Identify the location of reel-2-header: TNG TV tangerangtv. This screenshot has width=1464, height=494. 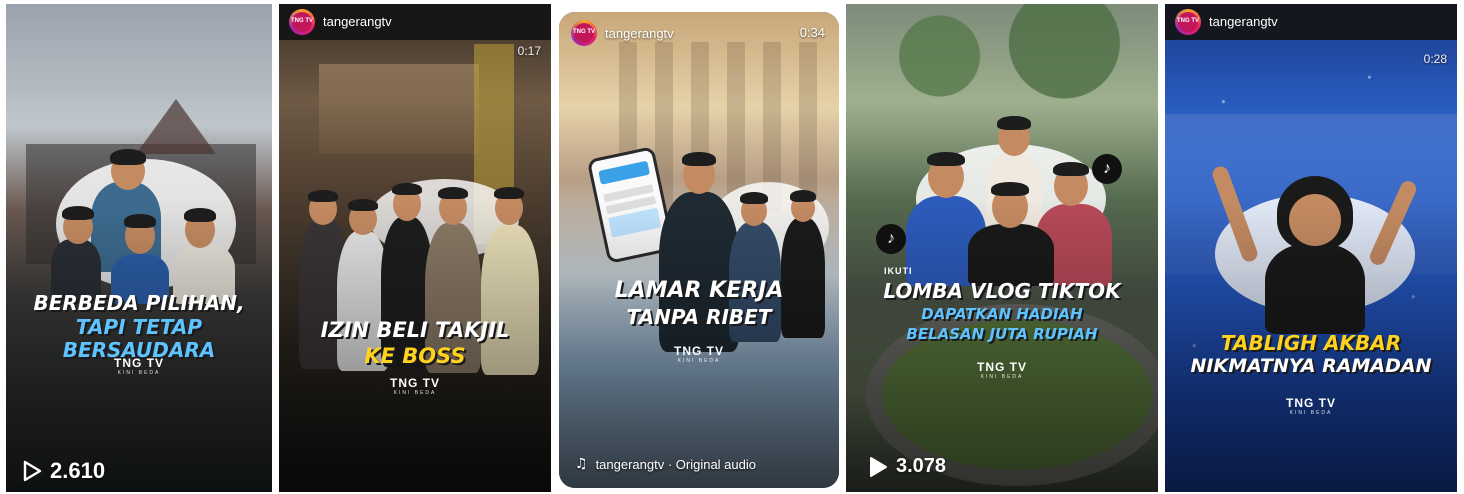
(415, 22).